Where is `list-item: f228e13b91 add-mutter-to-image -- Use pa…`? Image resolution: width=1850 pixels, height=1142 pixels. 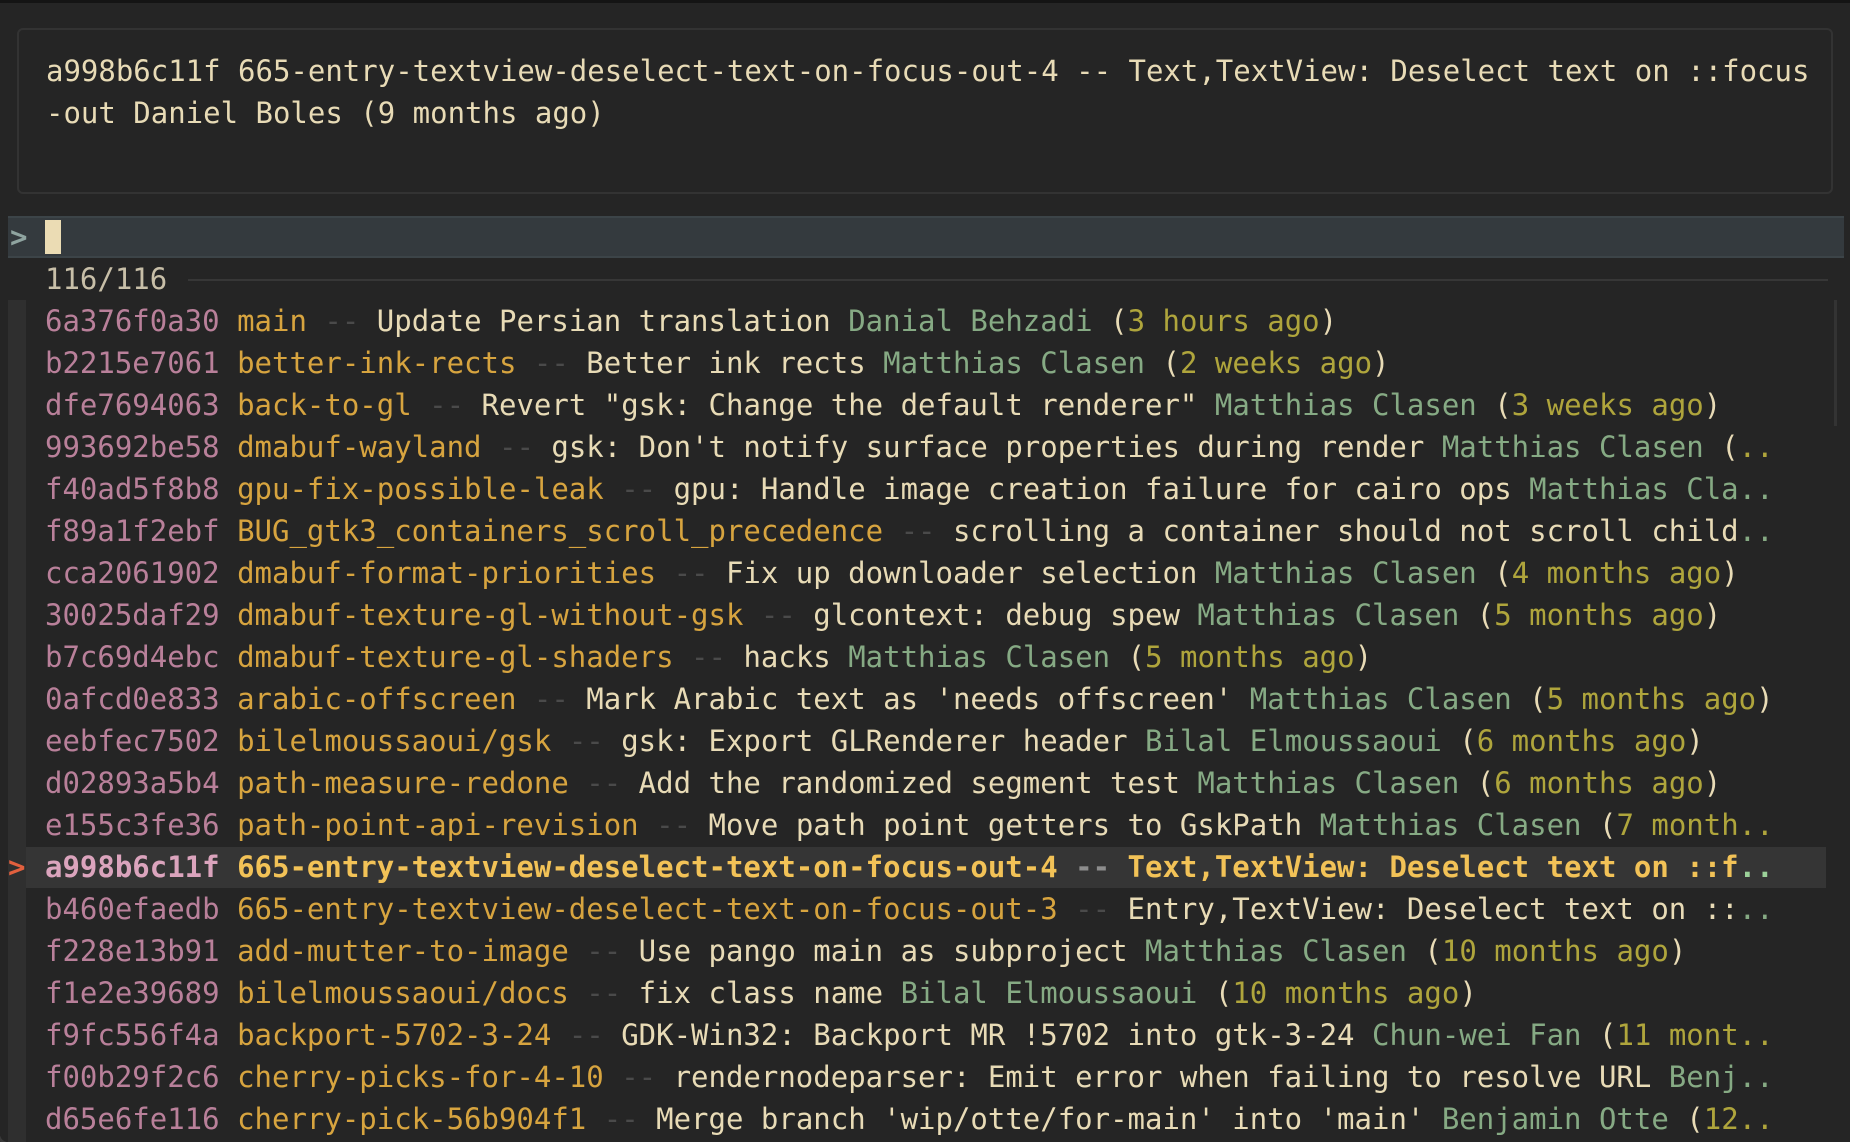
list-item: f228e13b91 add-mutter-to-image -- Use pa… is located at coordinates (925, 951).